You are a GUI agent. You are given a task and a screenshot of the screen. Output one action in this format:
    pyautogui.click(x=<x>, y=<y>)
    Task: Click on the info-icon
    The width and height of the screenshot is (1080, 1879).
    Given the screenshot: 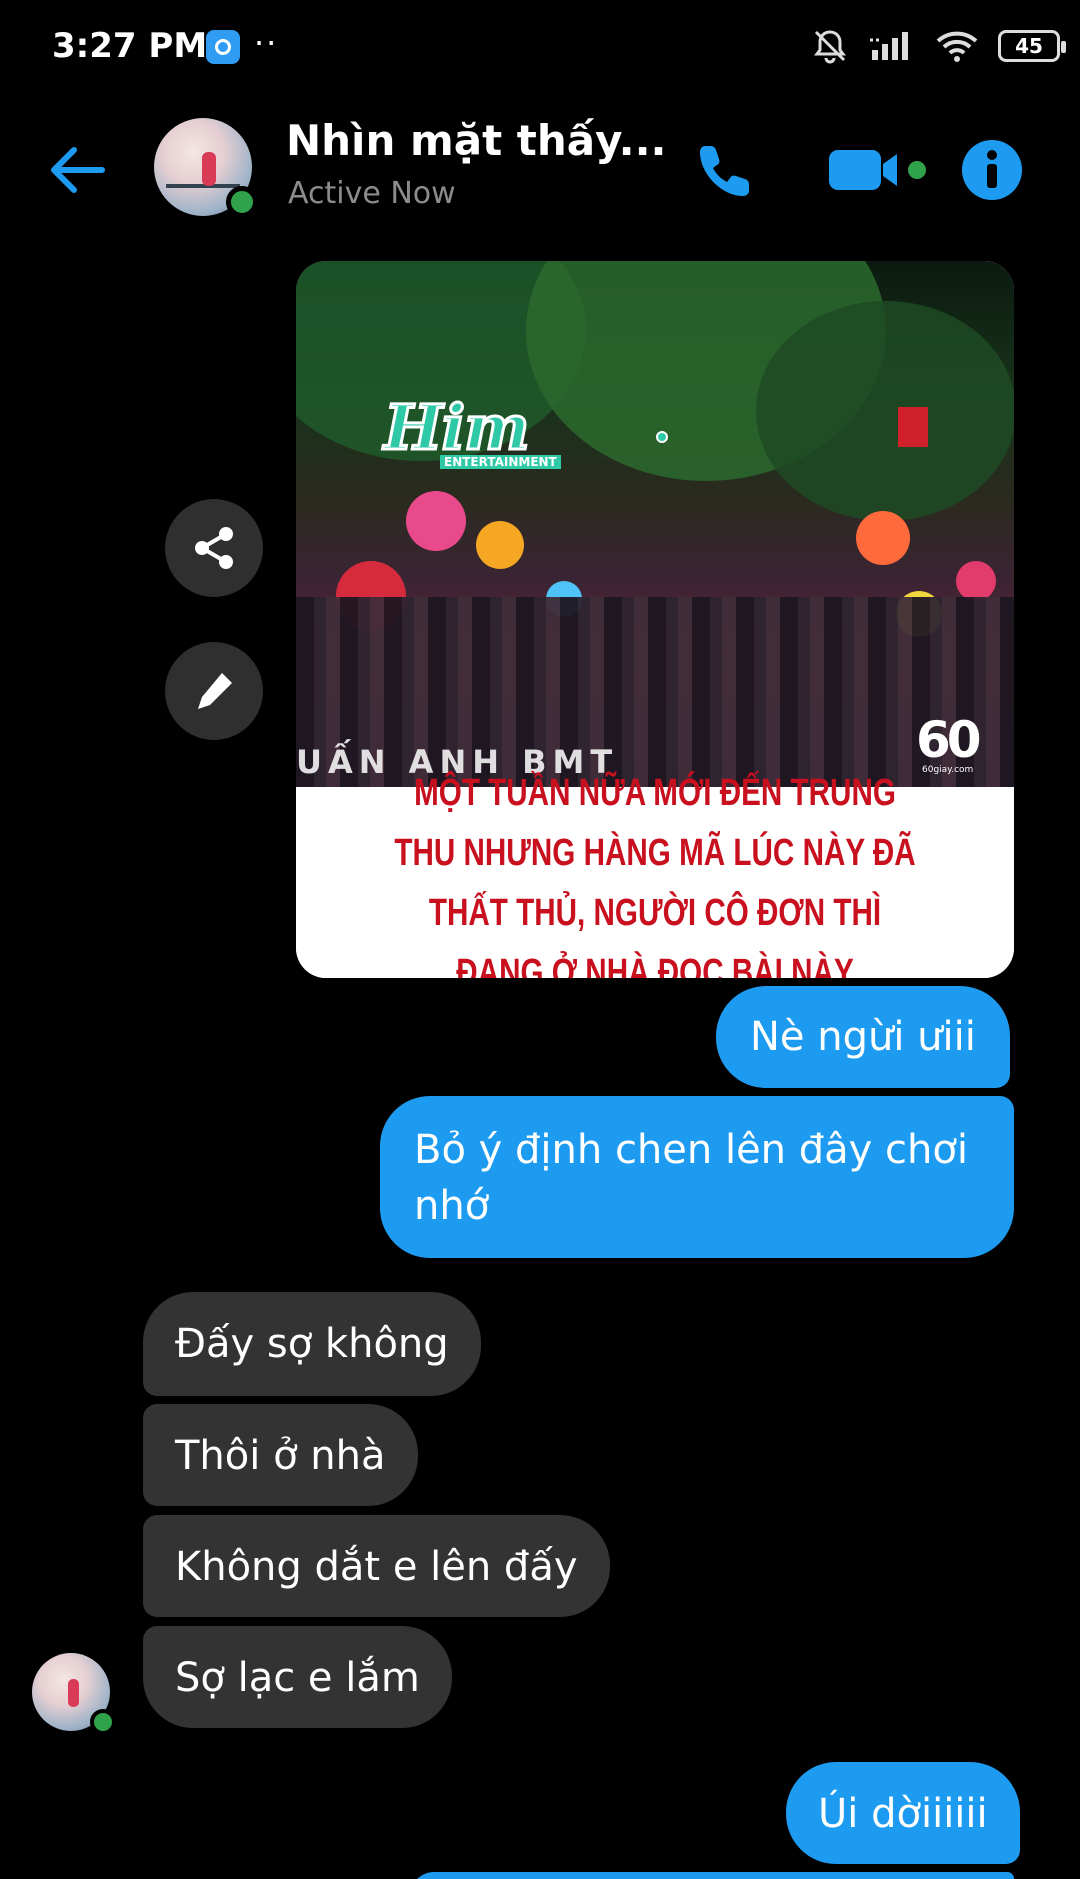 What is the action you would take?
    pyautogui.click(x=992, y=170)
    